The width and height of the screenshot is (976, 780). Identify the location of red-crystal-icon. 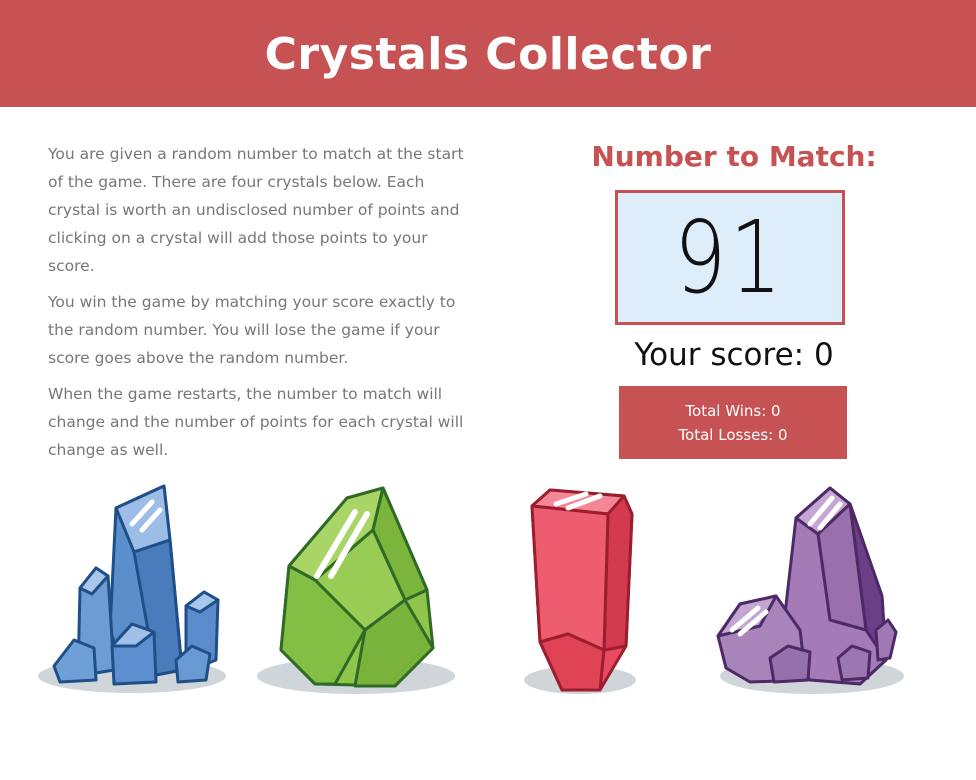
(580, 591).